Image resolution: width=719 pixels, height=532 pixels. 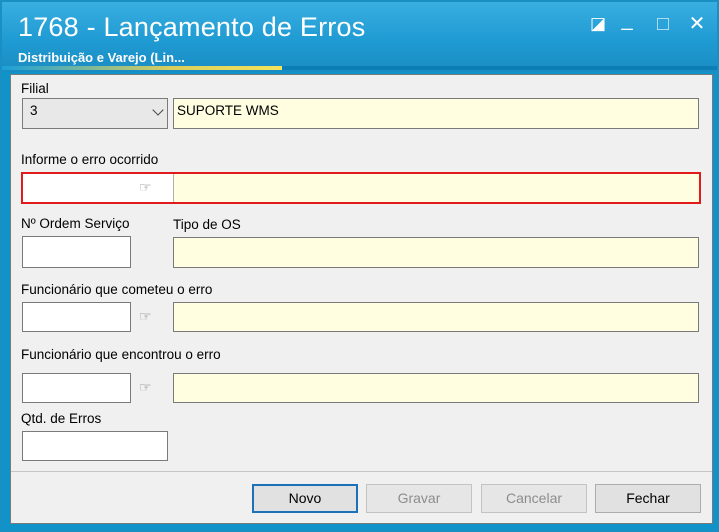 I want to click on func-cometeu-name-field, so click(x=436, y=317).